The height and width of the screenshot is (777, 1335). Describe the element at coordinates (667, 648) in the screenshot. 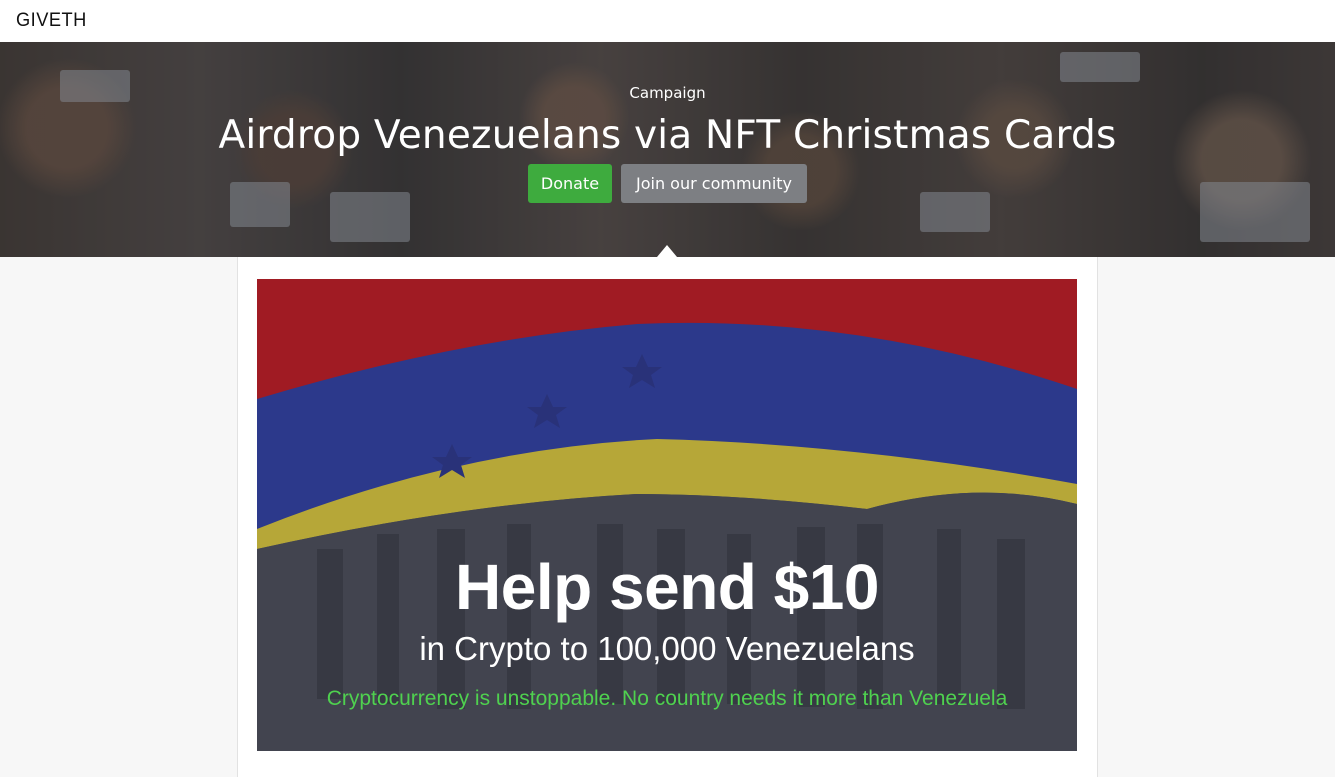

I see `banner-subheadline: in Crypto to 100,000 Venezuelans` at that location.